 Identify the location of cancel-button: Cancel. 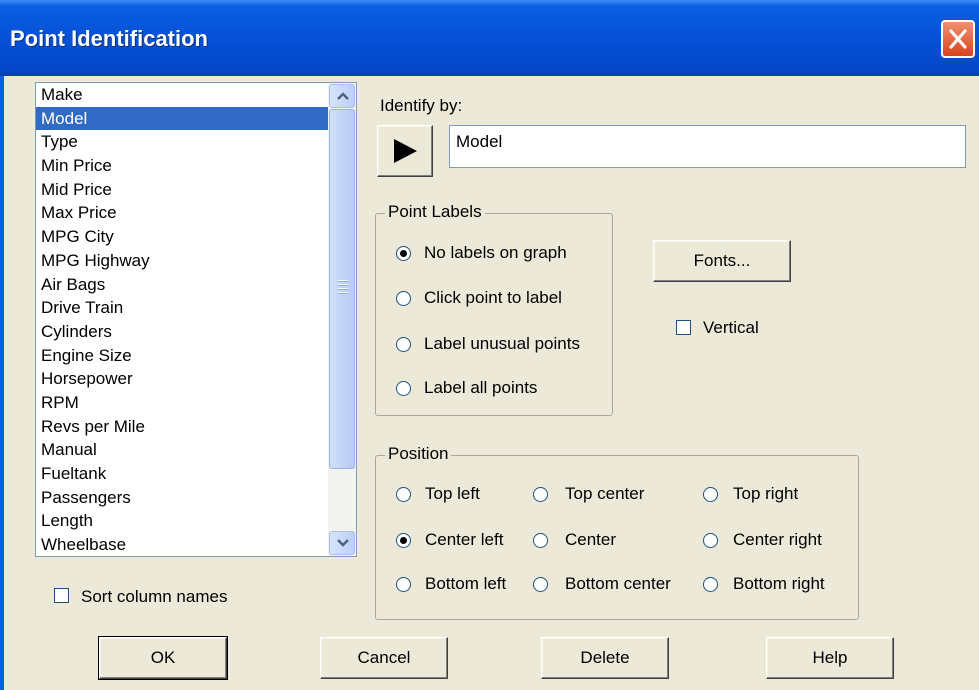
(384, 658).